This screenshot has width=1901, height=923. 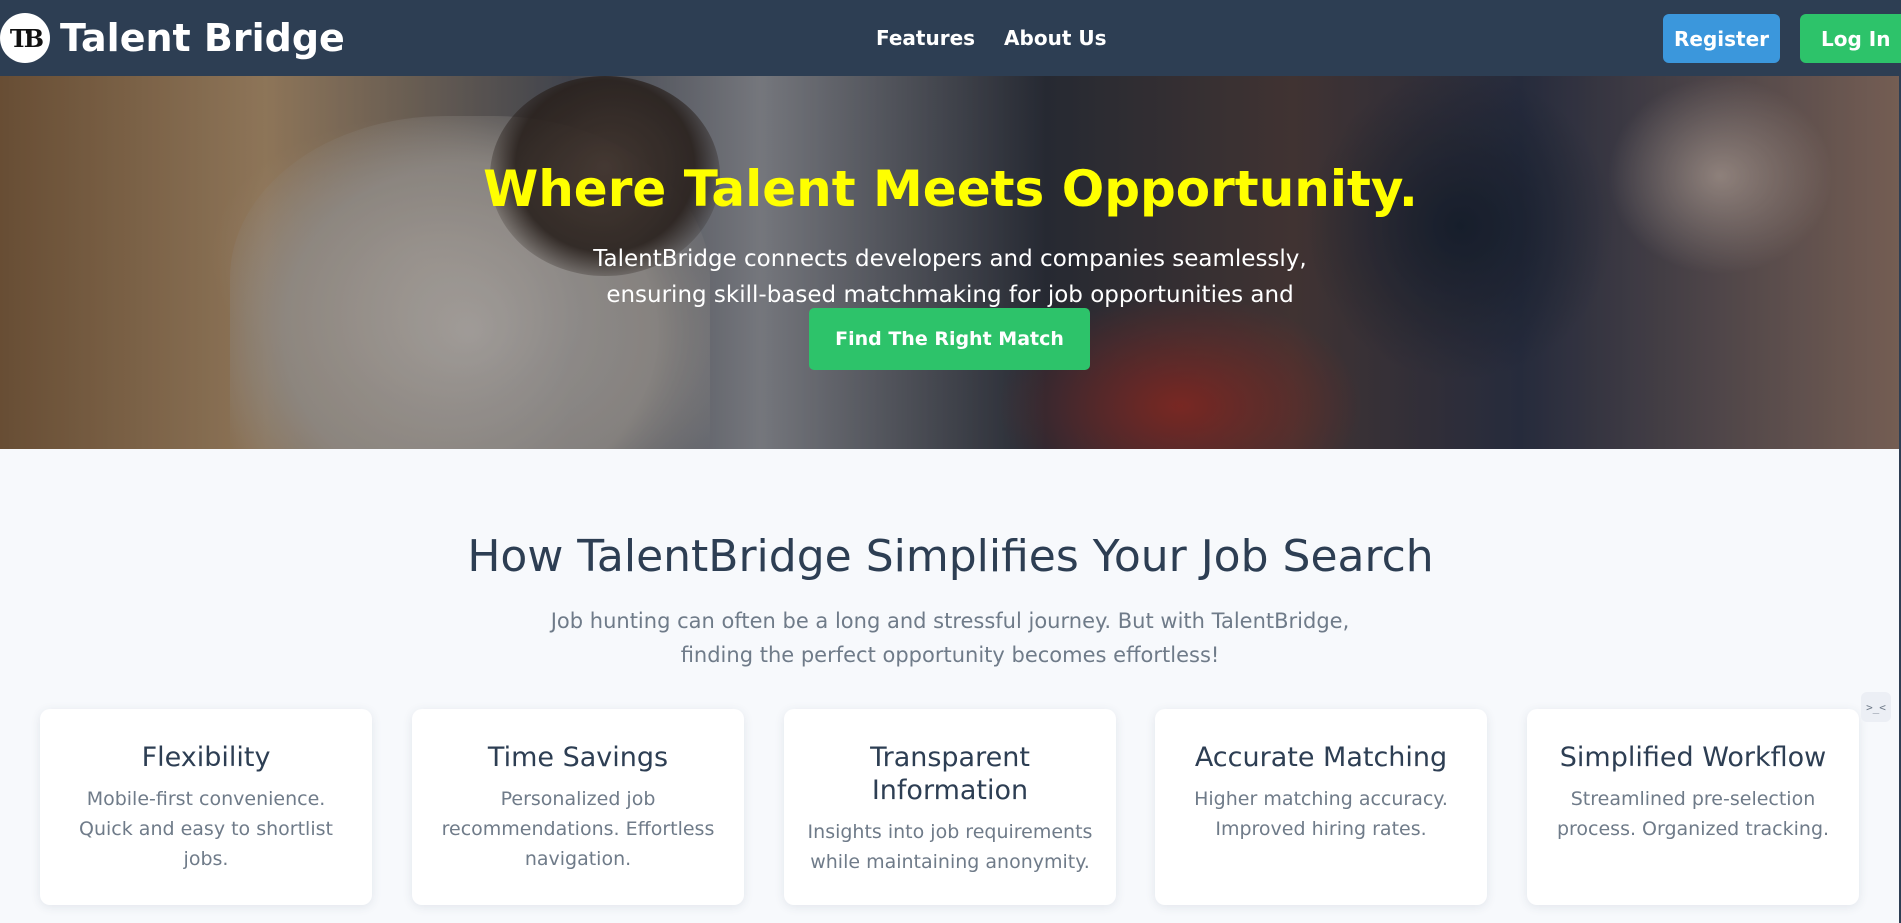 What do you see at coordinates (1850, 38) in the screenshot?
I see `login-button: Log In` at bounding box center [1850, 38].